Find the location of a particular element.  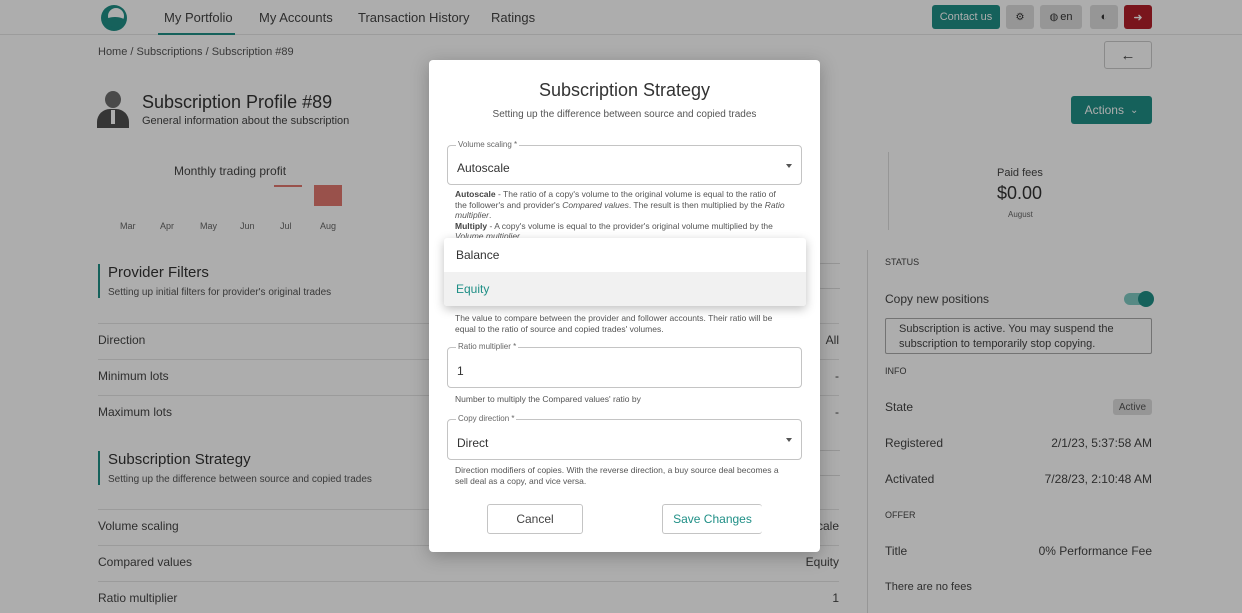

option-balance: Balance is located at coordinates (625, 255).